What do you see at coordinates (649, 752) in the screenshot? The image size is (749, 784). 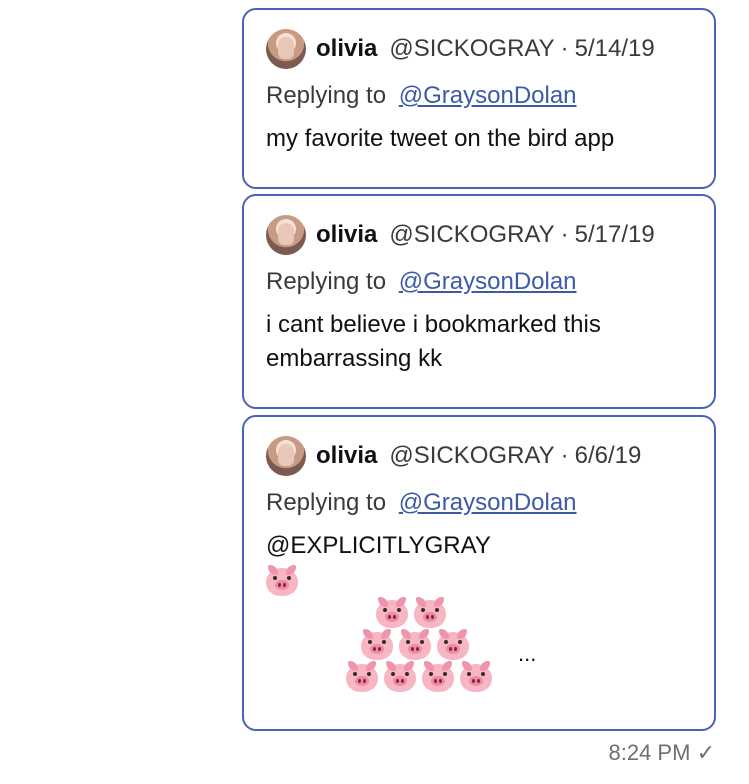 I see `message-time: 8:24 PM` at bounding box center [649, 752].